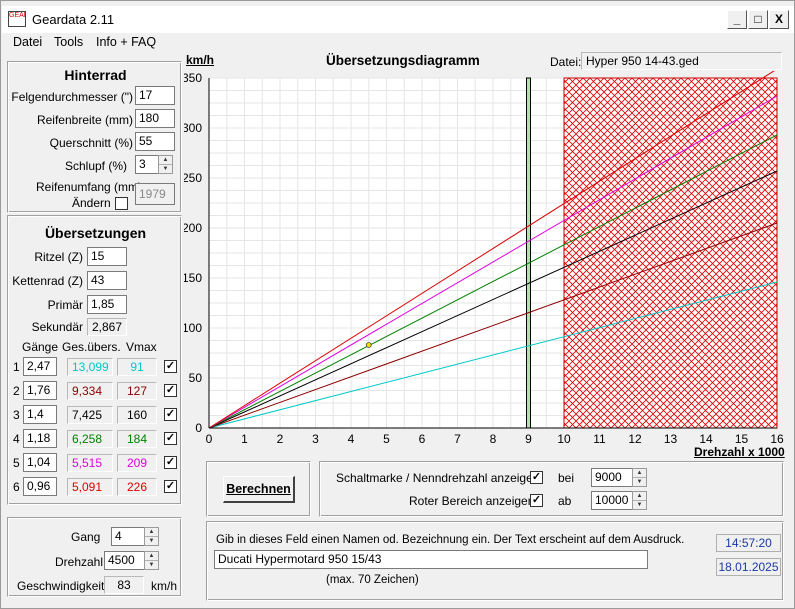 The height and width of the screenshot is (609, 795). What do you see at coordinates (200, 60) in the screenshot?
I see `chart-ylabel: km/h` at bounding box center [200, 60].